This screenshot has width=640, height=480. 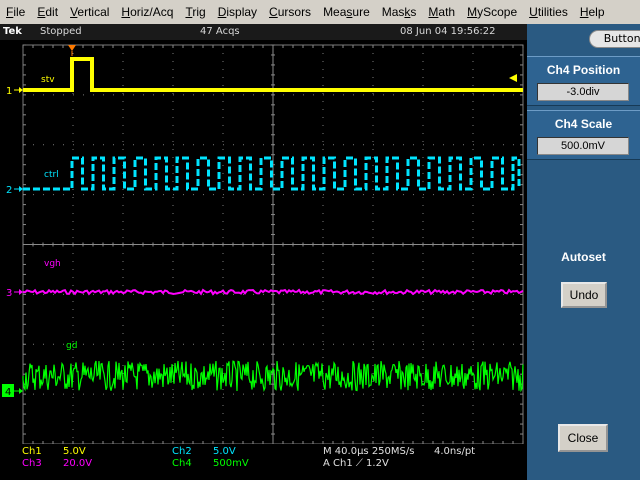 I want to click on menu-file: File, so click(x=15, y=12).